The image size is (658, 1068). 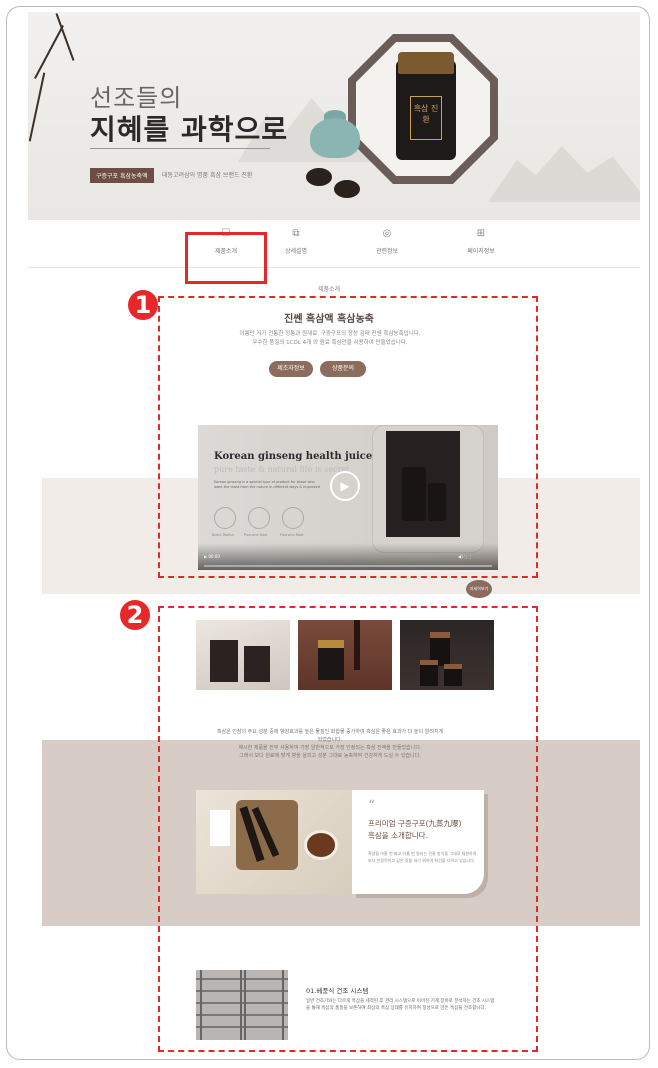 What do you see at coordinates (274, 842) in the screenshot?
I see `black-ginseng-photo` at bounding box center [274, 842].